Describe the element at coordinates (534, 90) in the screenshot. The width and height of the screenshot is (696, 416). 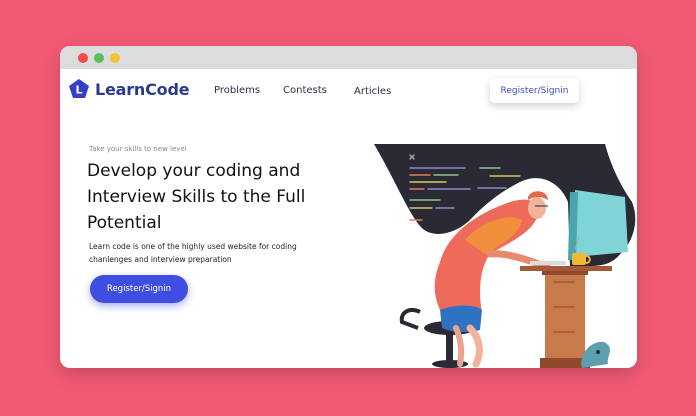
I see `nav-register-button: Register/Signin` at that location.